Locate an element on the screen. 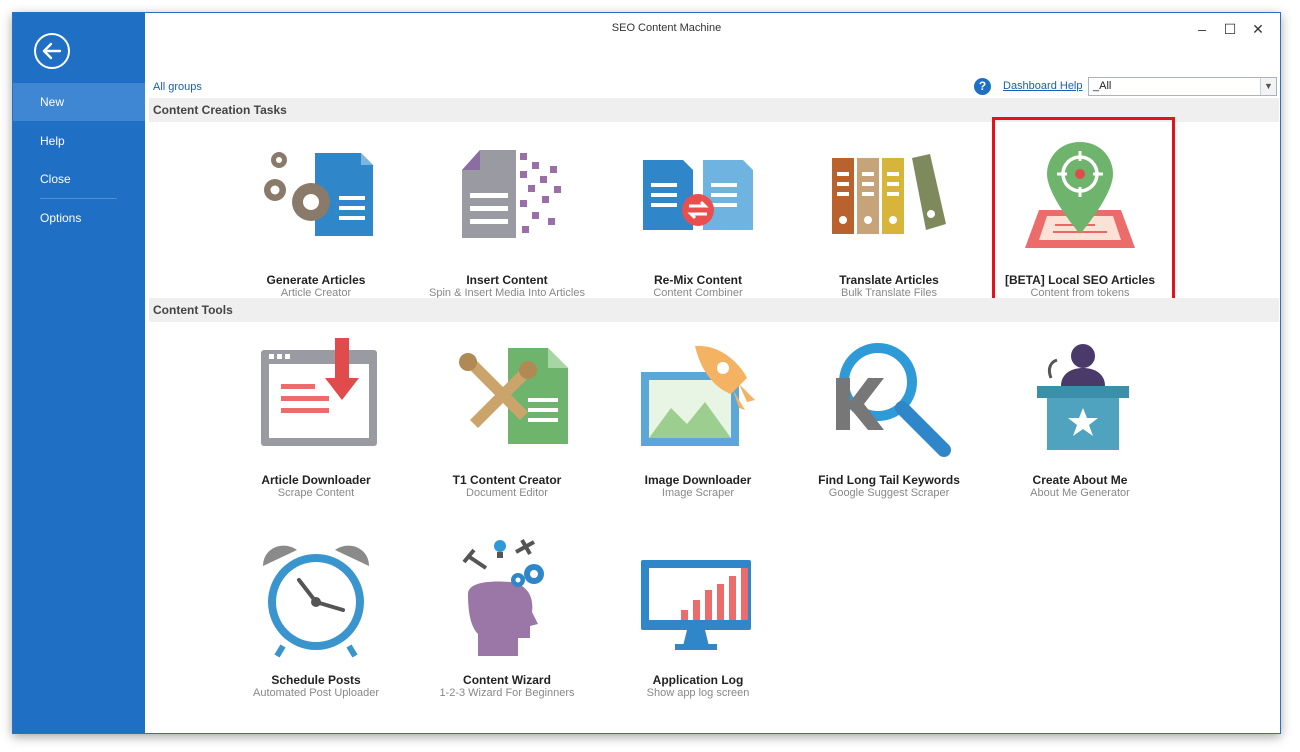 This screenshot has width=1300, height=752. magnifier-k-icon is located at coordinates (893, 400).